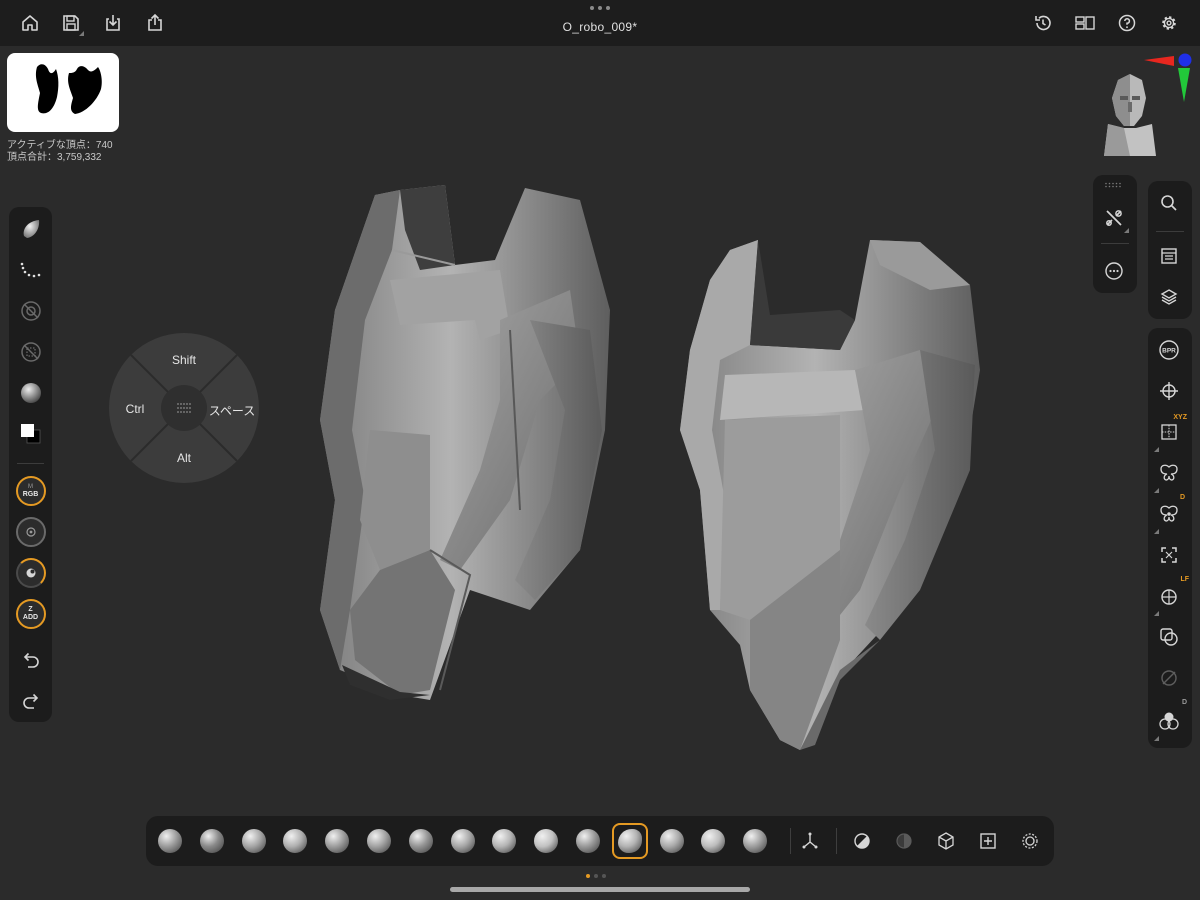  I want to click on ghost-button, so click(1169, 678).